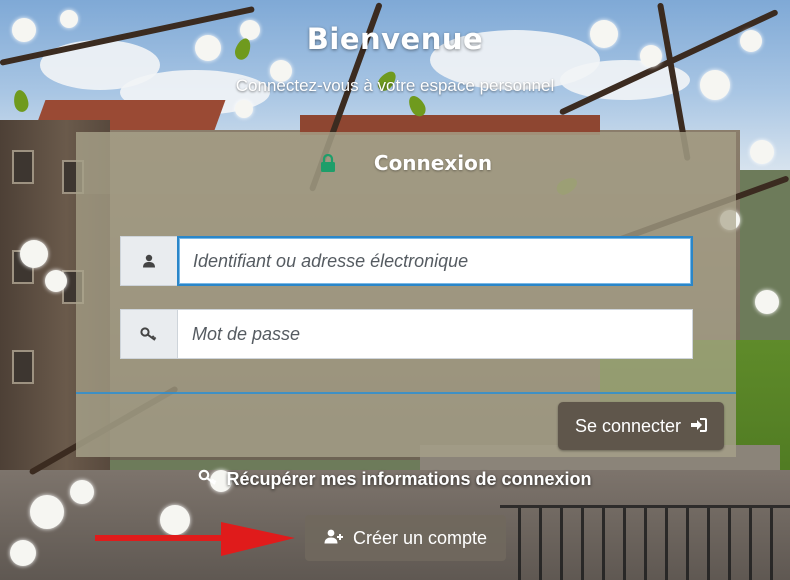  Describe the element at coordinates (395, 39) in the screenshot. I see `welcome-title: Bienvenue` at that location.